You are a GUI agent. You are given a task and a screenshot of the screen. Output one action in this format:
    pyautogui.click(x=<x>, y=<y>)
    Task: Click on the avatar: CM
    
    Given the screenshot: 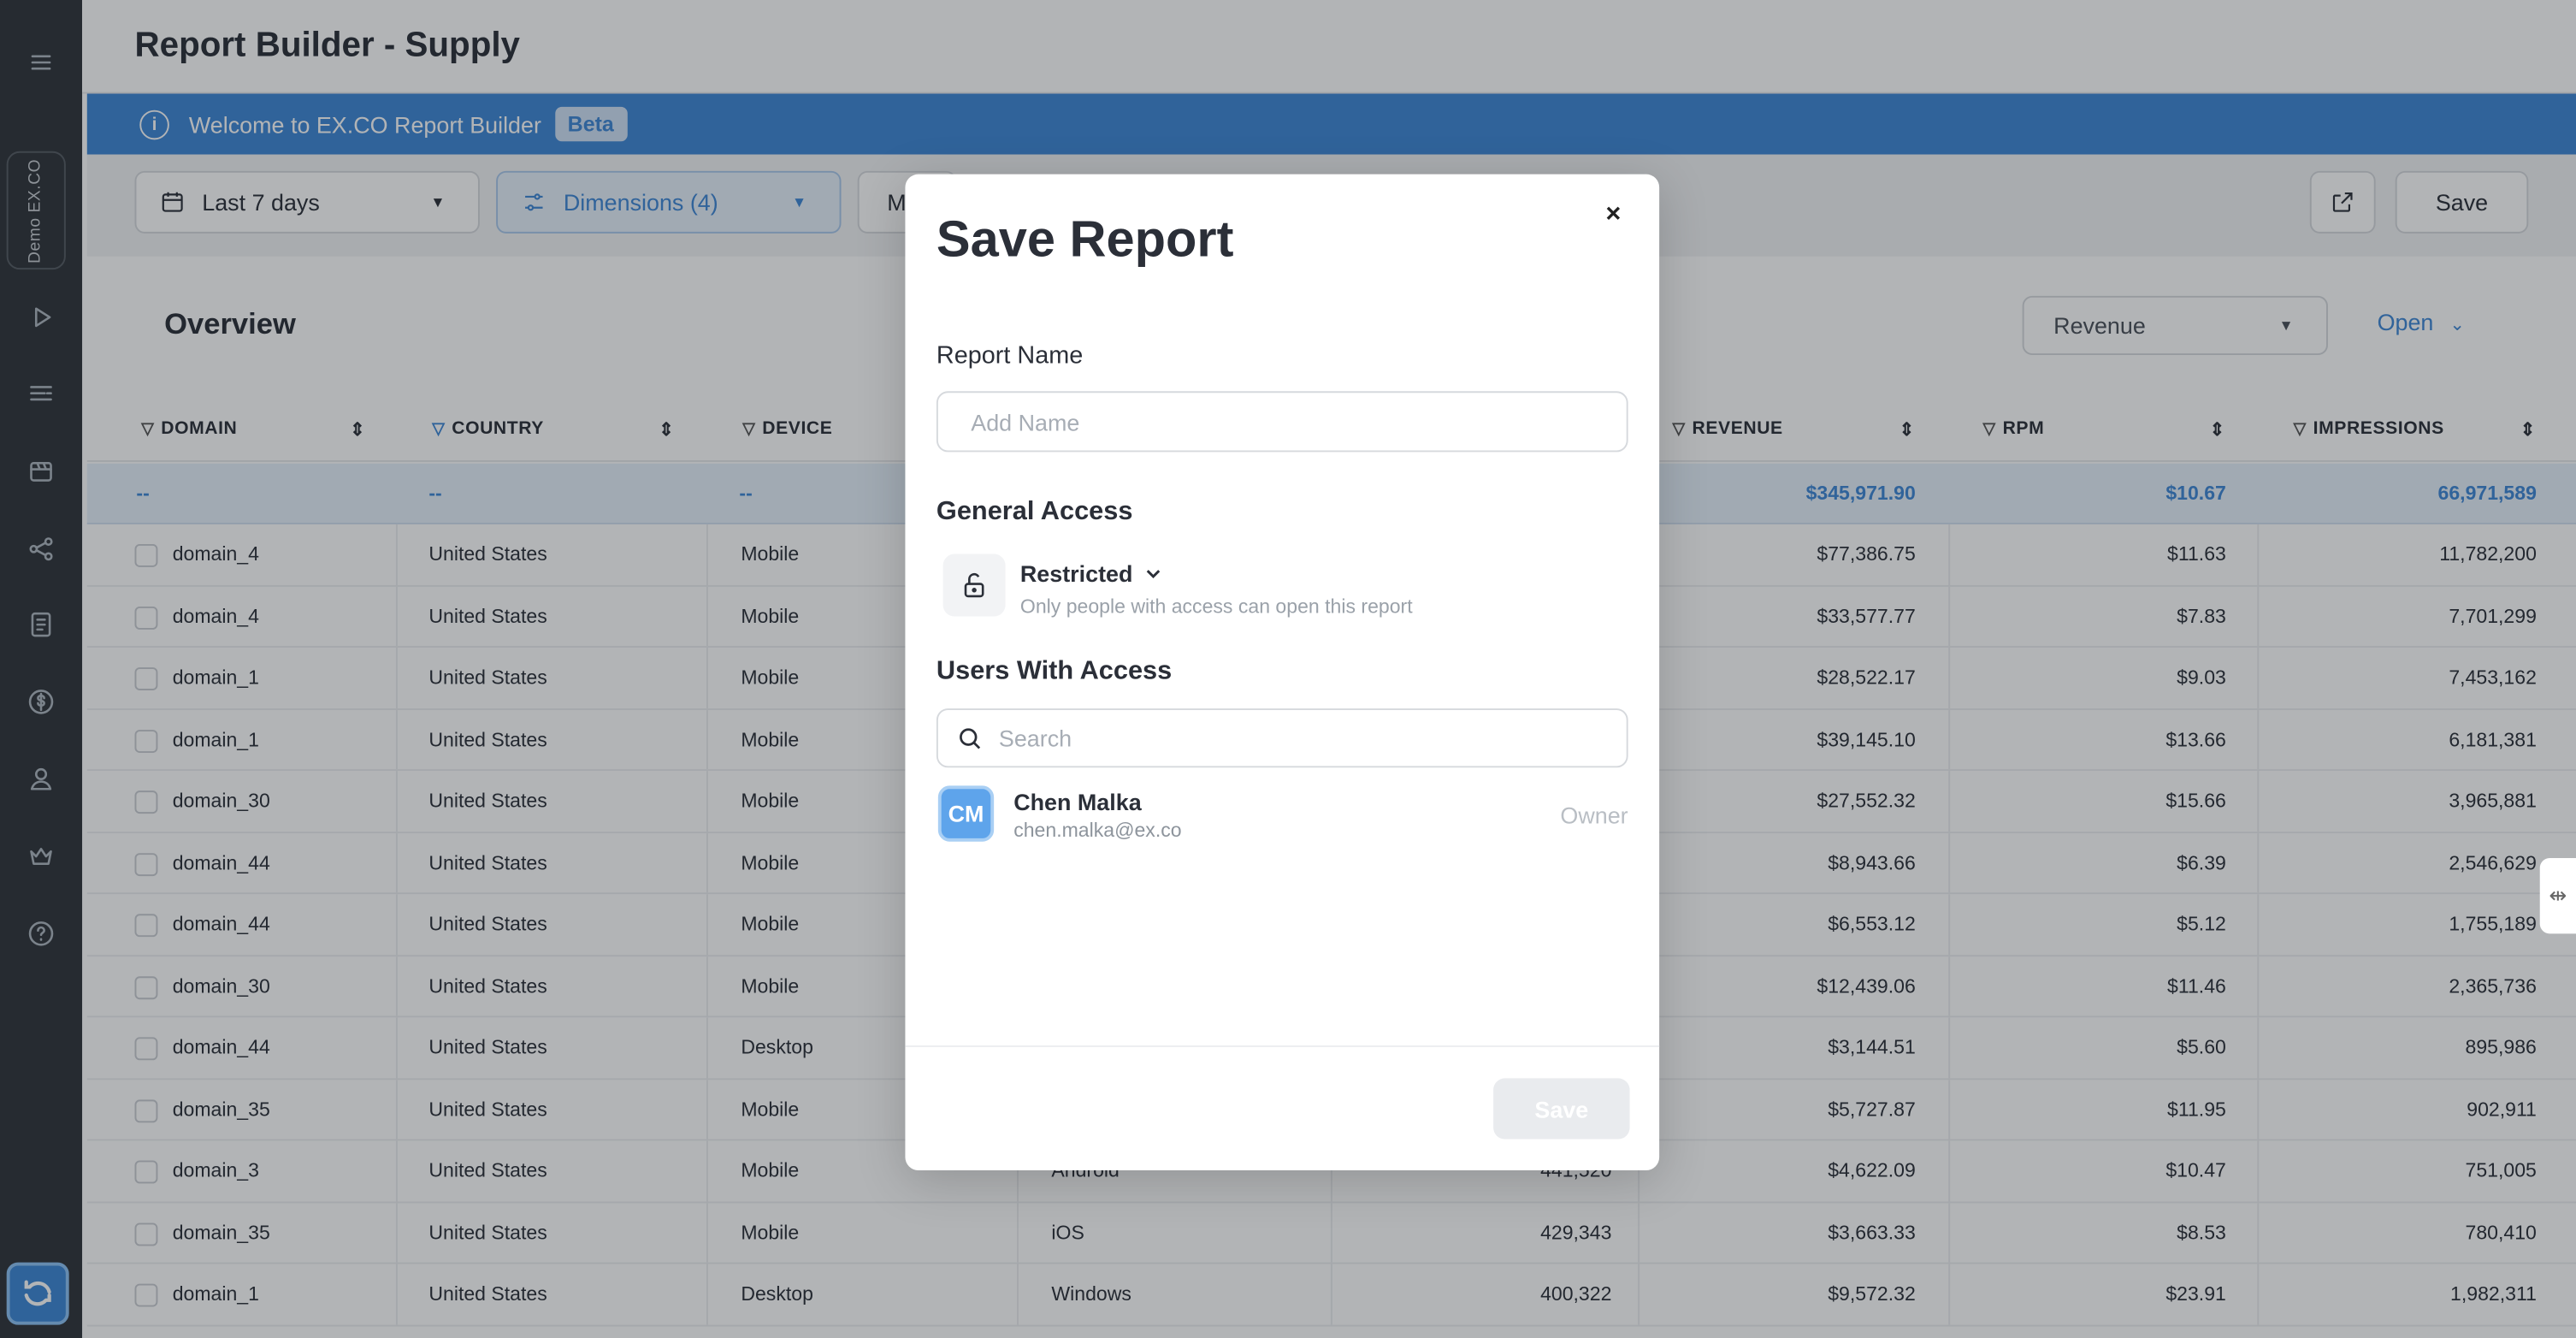 What is the action you would take?
    pyautogui.click(x=966, y=813)
    